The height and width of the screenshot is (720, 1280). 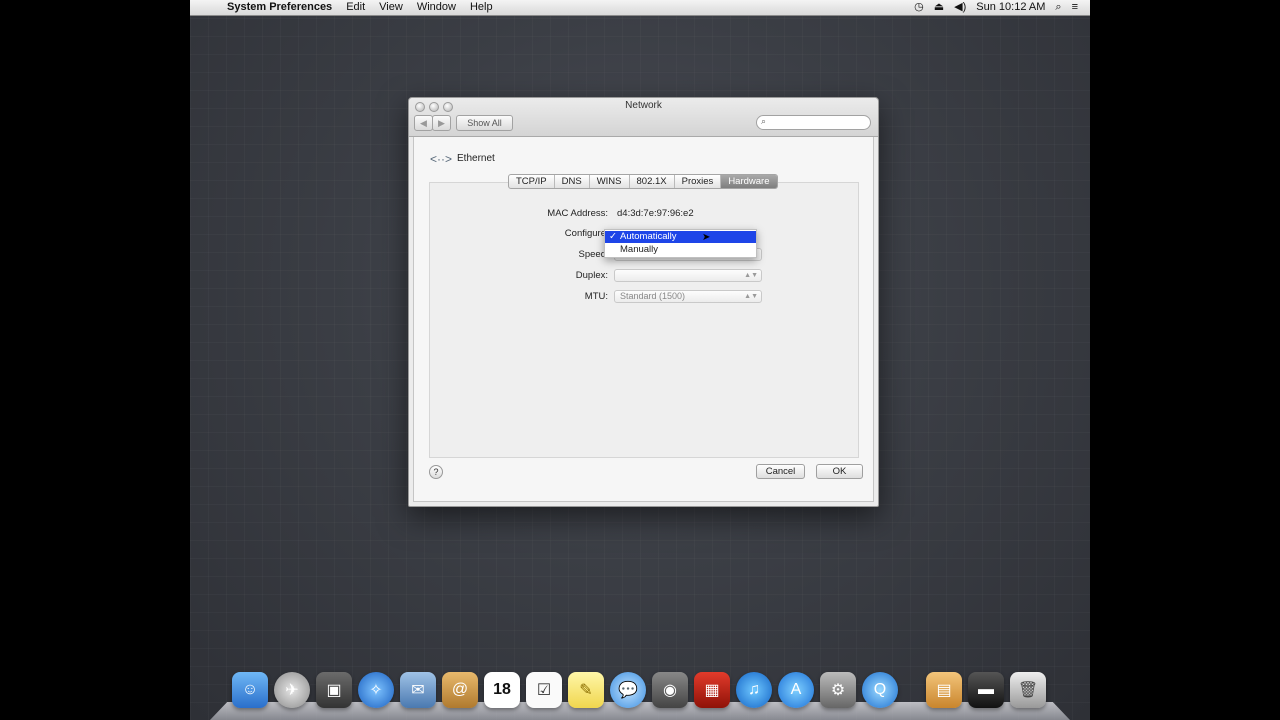 I want to click on volume-icon: ◀), so click(x=960, y=7).